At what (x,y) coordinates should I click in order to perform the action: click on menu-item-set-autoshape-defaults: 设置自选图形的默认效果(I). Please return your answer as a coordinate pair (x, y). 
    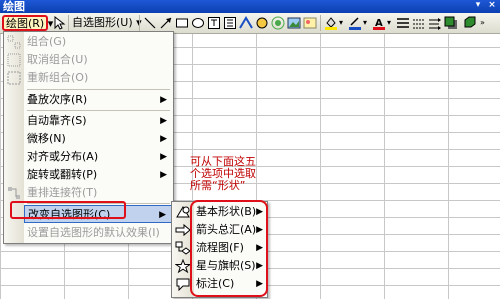
    Looking at the image, I should click on (93, 232).